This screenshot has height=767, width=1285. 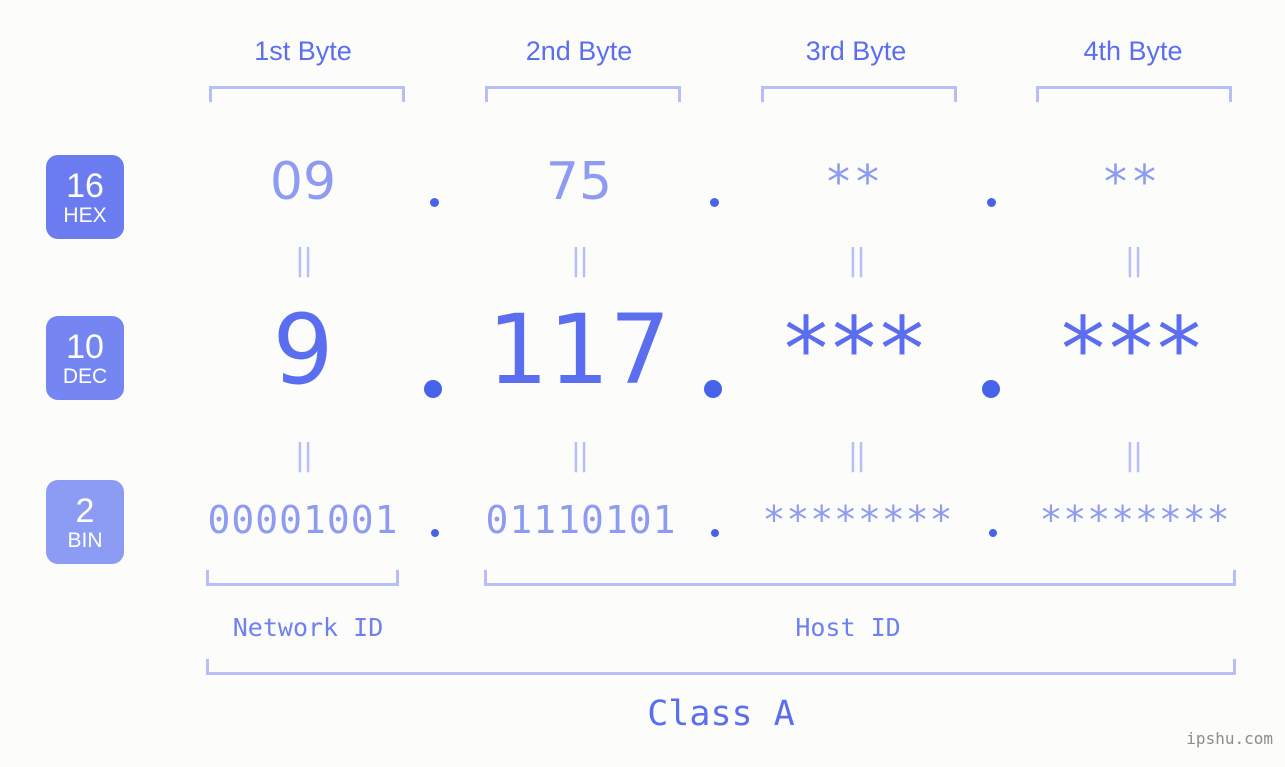 I want to click on hex-value-byte-3: **, so click(x=856, y=182).